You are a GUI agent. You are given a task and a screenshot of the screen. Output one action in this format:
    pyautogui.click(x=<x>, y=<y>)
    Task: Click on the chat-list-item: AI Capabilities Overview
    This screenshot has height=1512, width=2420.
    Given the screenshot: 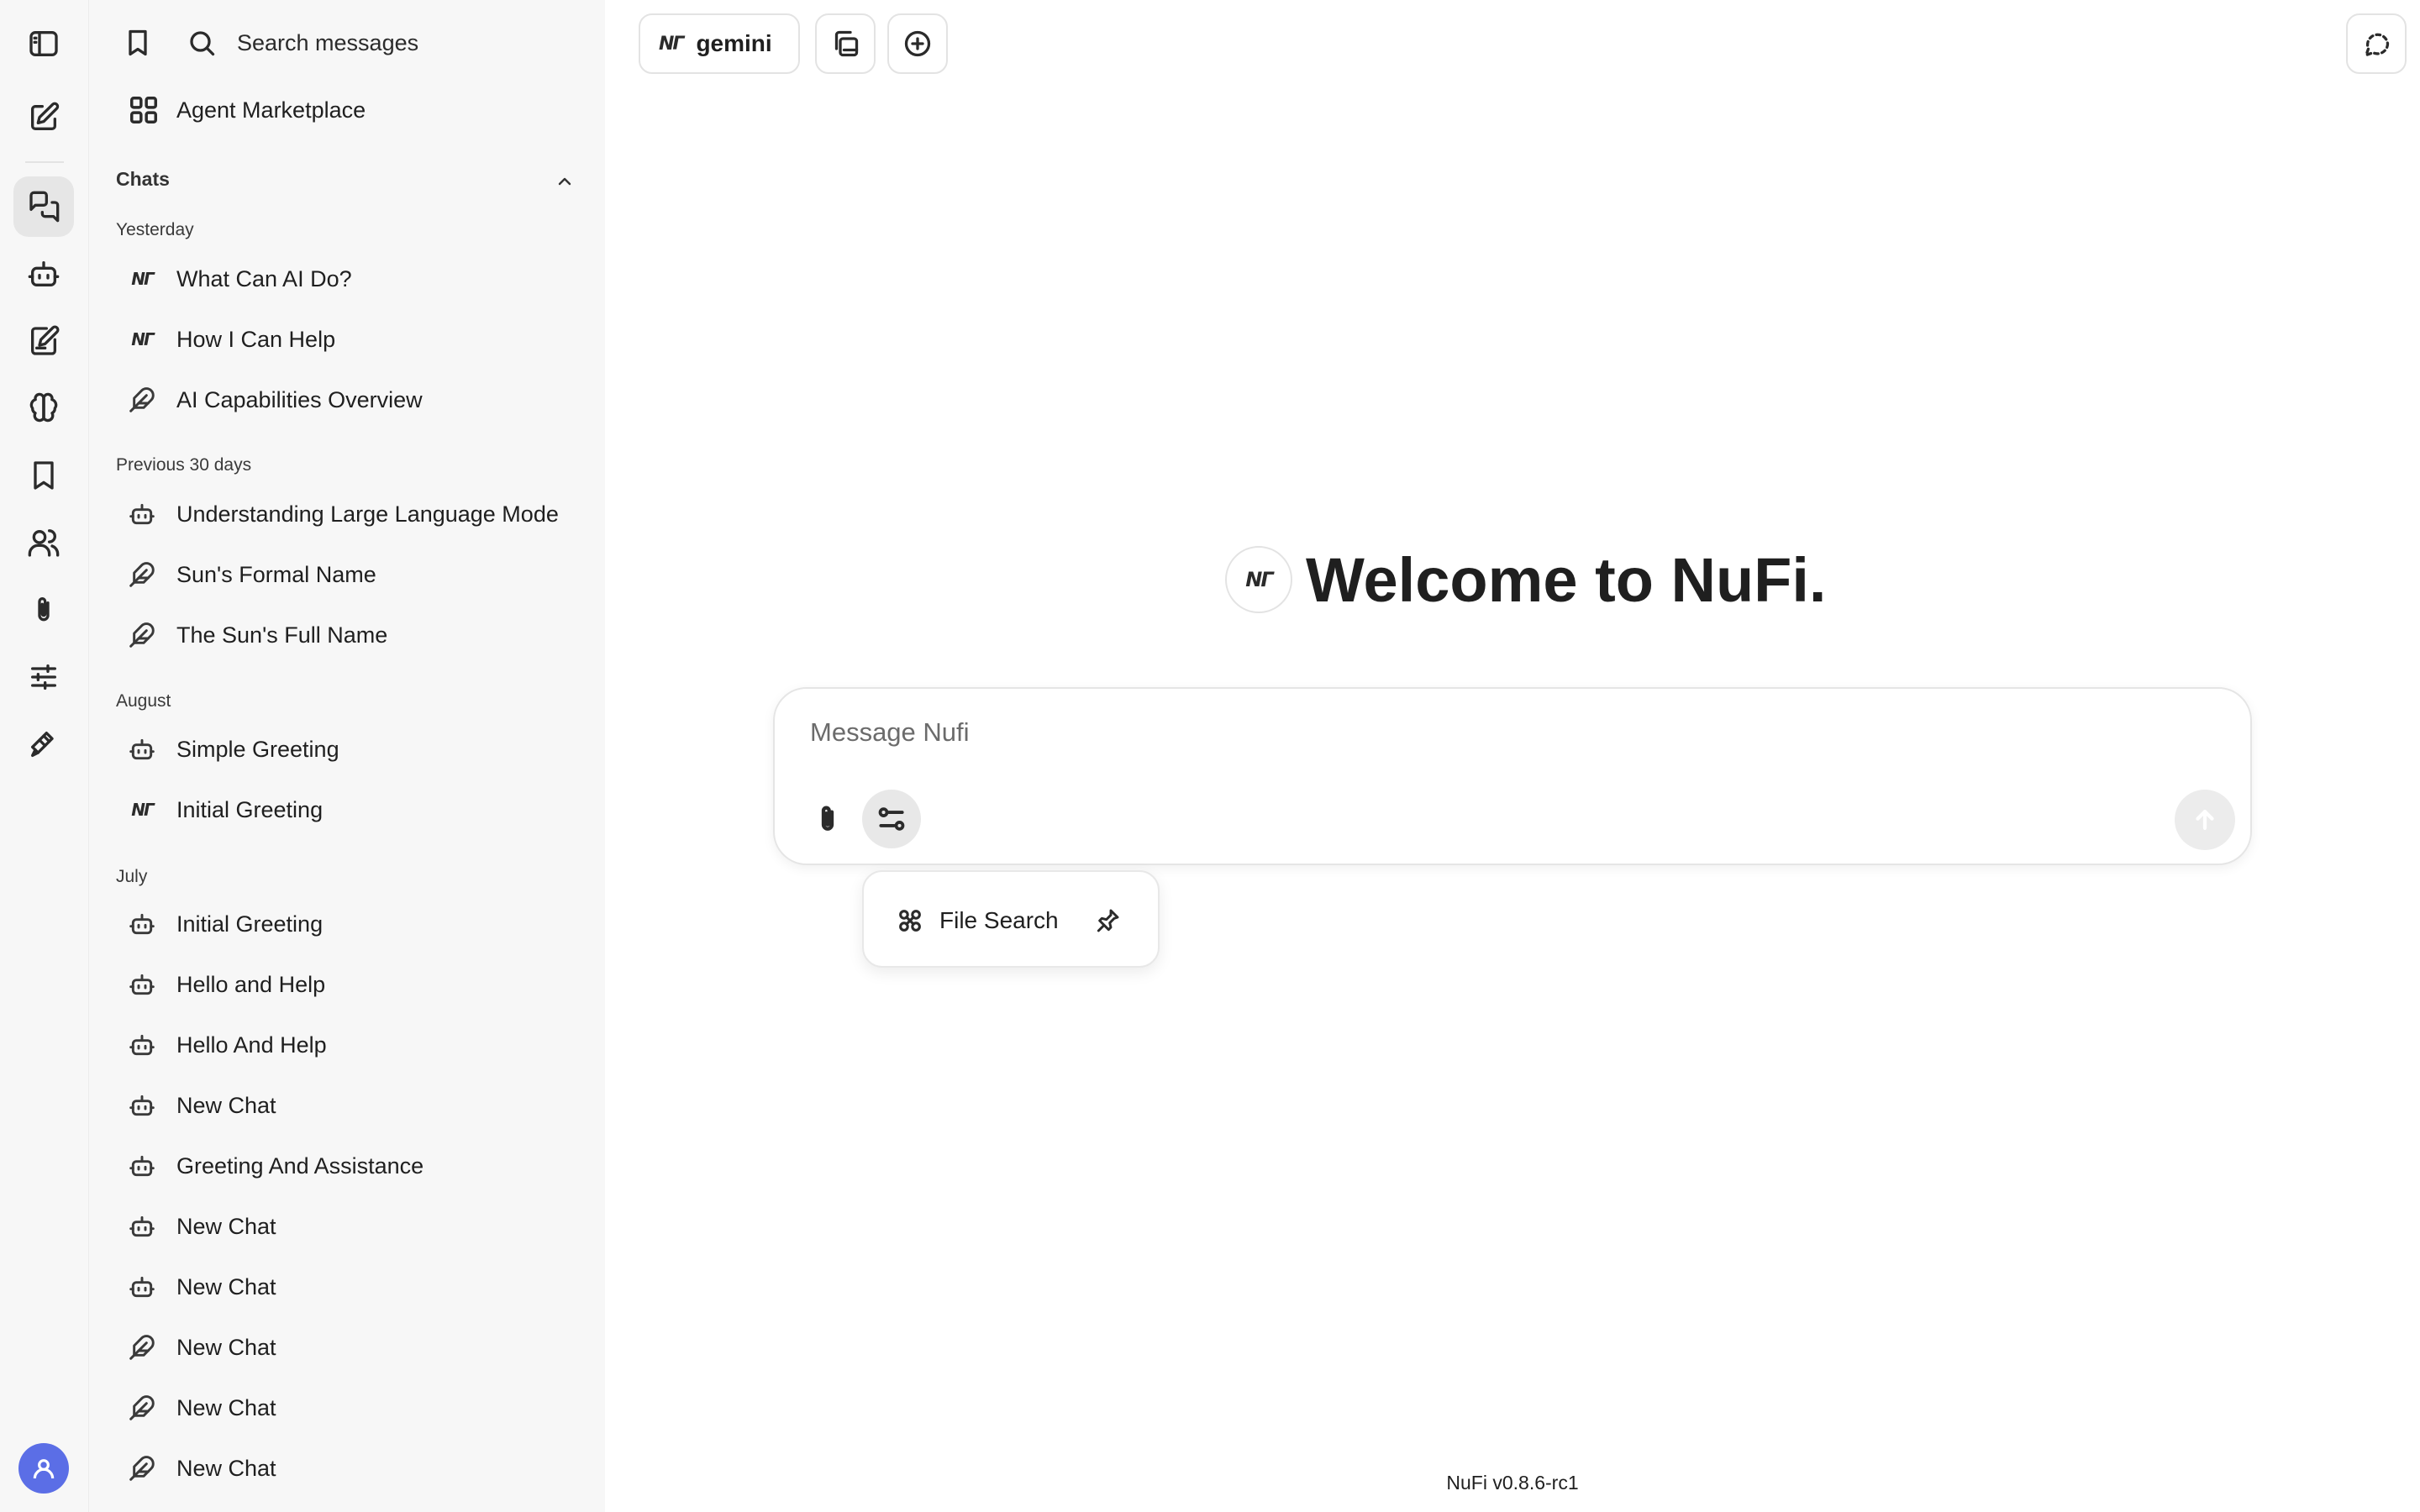 What is the action you would take?
    pyautogui.click(x=349, y=400)
    